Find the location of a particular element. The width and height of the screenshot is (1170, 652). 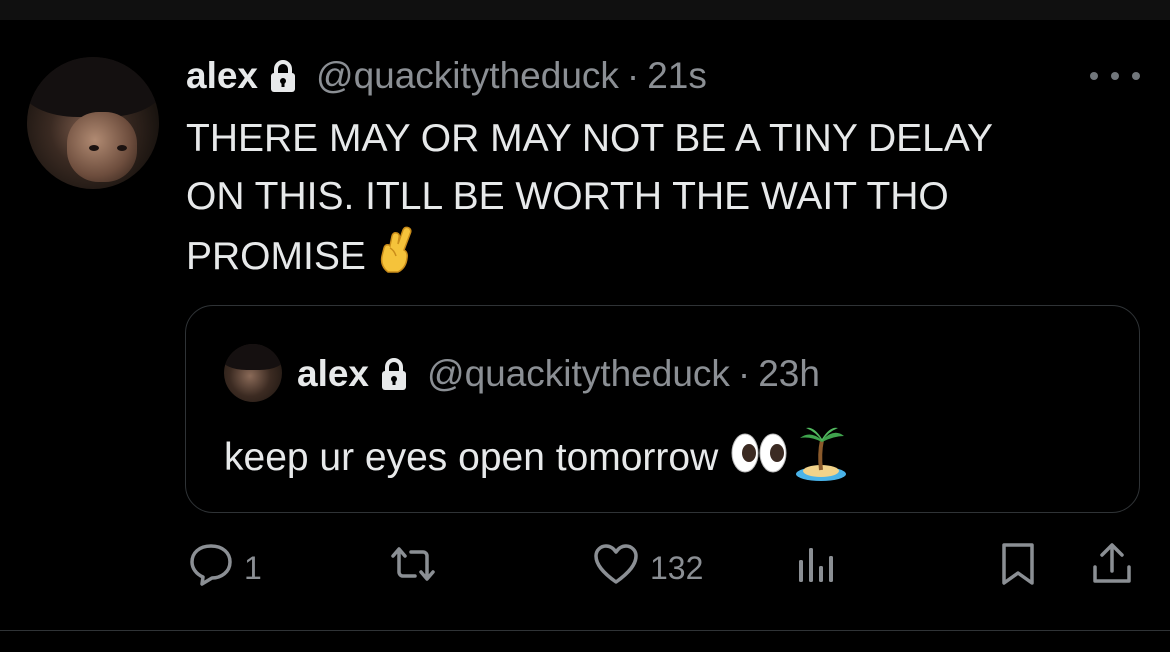

action-bar: 1 132 is located at coordinates (585, 568).